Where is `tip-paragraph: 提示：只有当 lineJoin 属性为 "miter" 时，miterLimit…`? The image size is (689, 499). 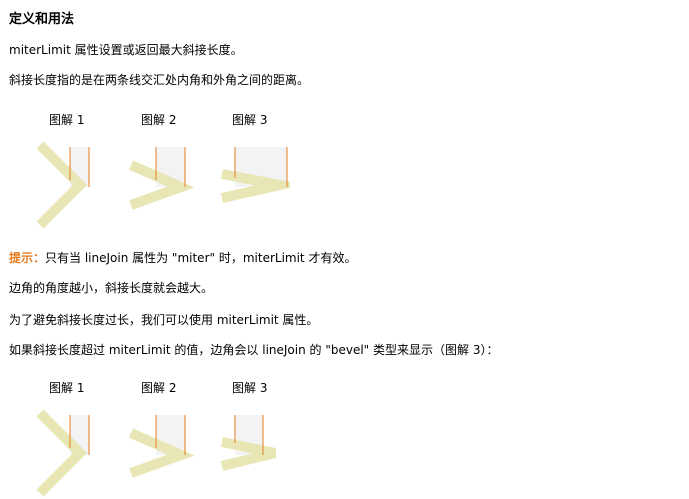 tip-paragraph: 提示：只有当 lineJoin 属性为 "miter" 时，miterLimit… is located at coordinates (182, 258).